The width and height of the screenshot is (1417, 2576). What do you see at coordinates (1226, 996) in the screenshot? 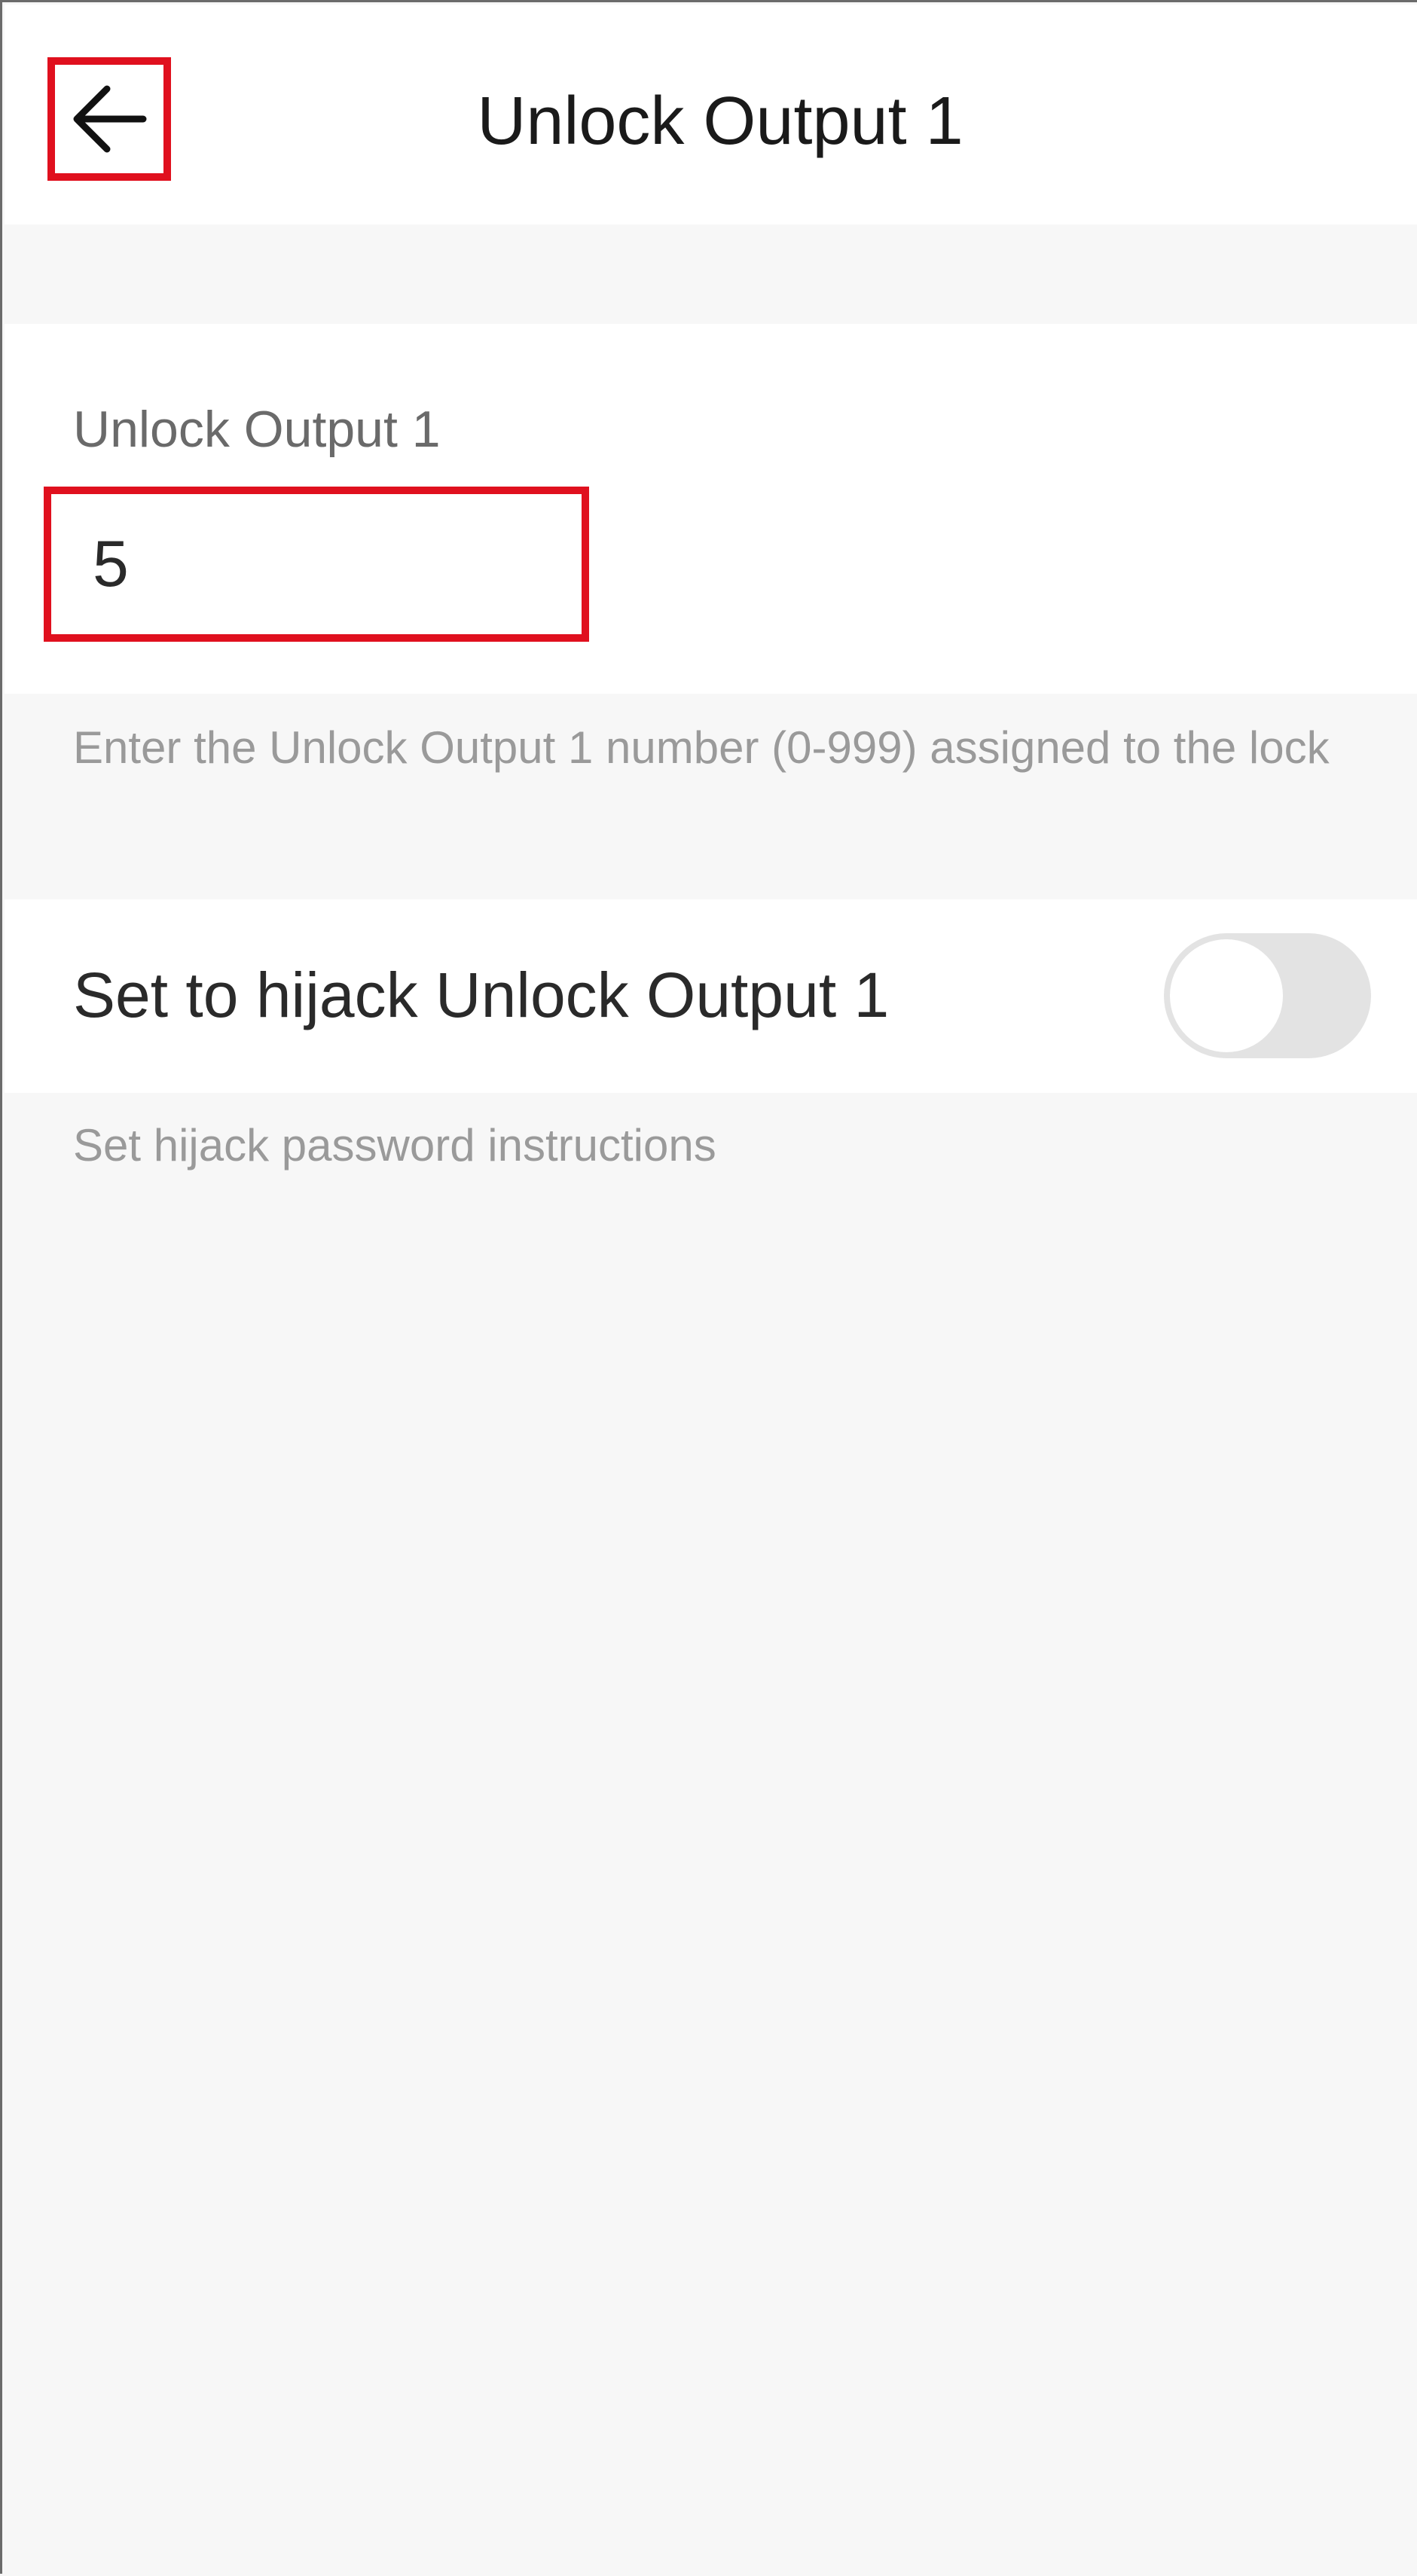
I see `toggle-knob` at bounding box center [1226, 996].